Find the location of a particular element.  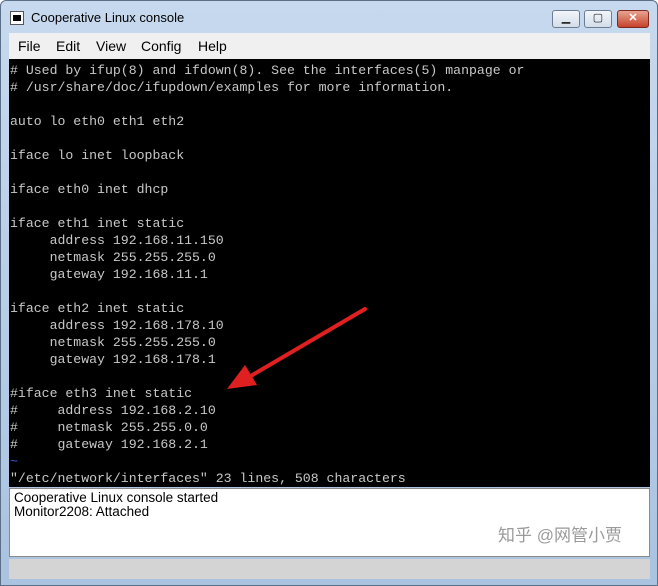

menu-config: Config is located at coordinates (161, 46).